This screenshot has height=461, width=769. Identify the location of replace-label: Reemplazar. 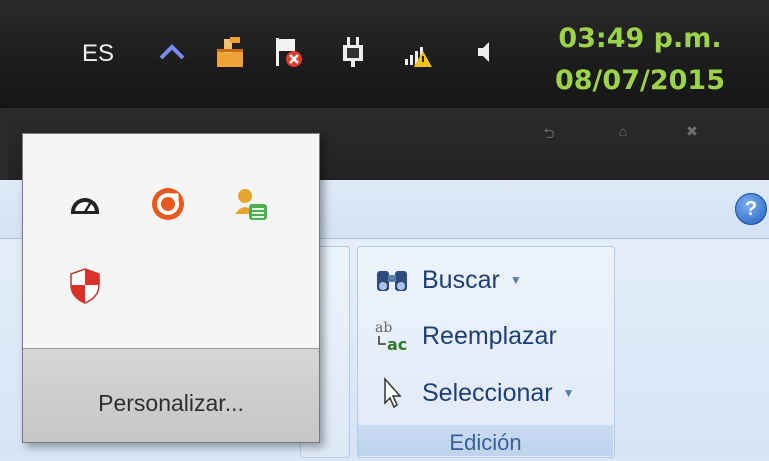
(489, 335).